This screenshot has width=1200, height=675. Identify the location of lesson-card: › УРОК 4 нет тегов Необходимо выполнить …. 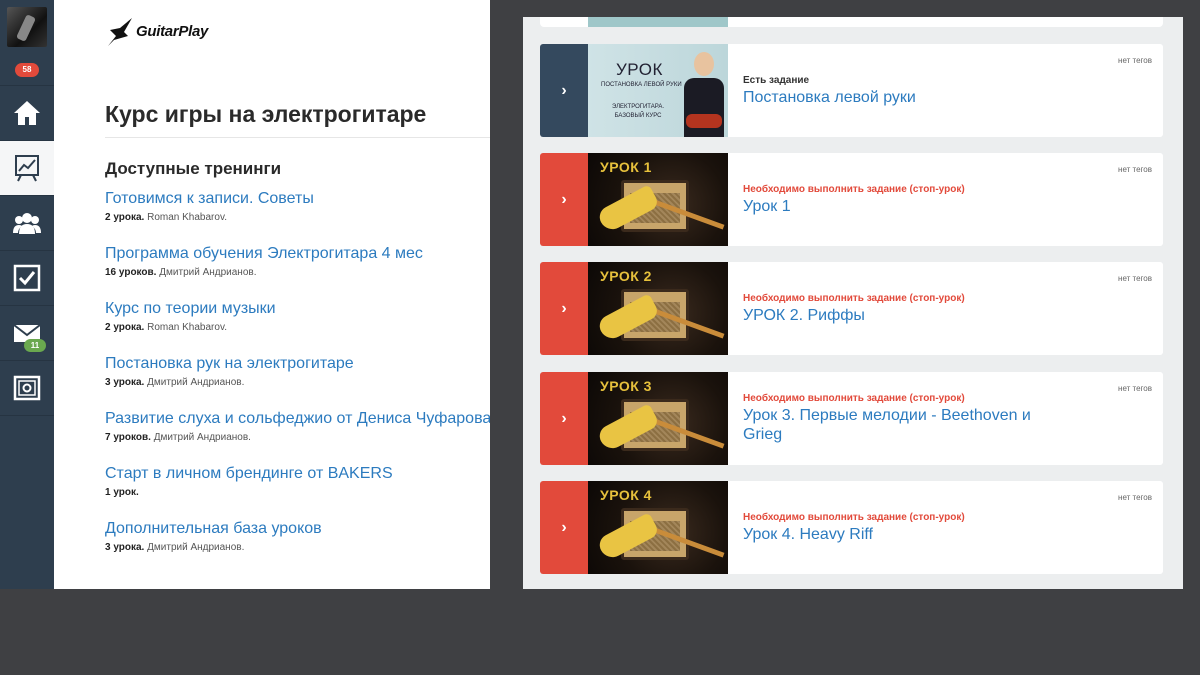
(851, 527).